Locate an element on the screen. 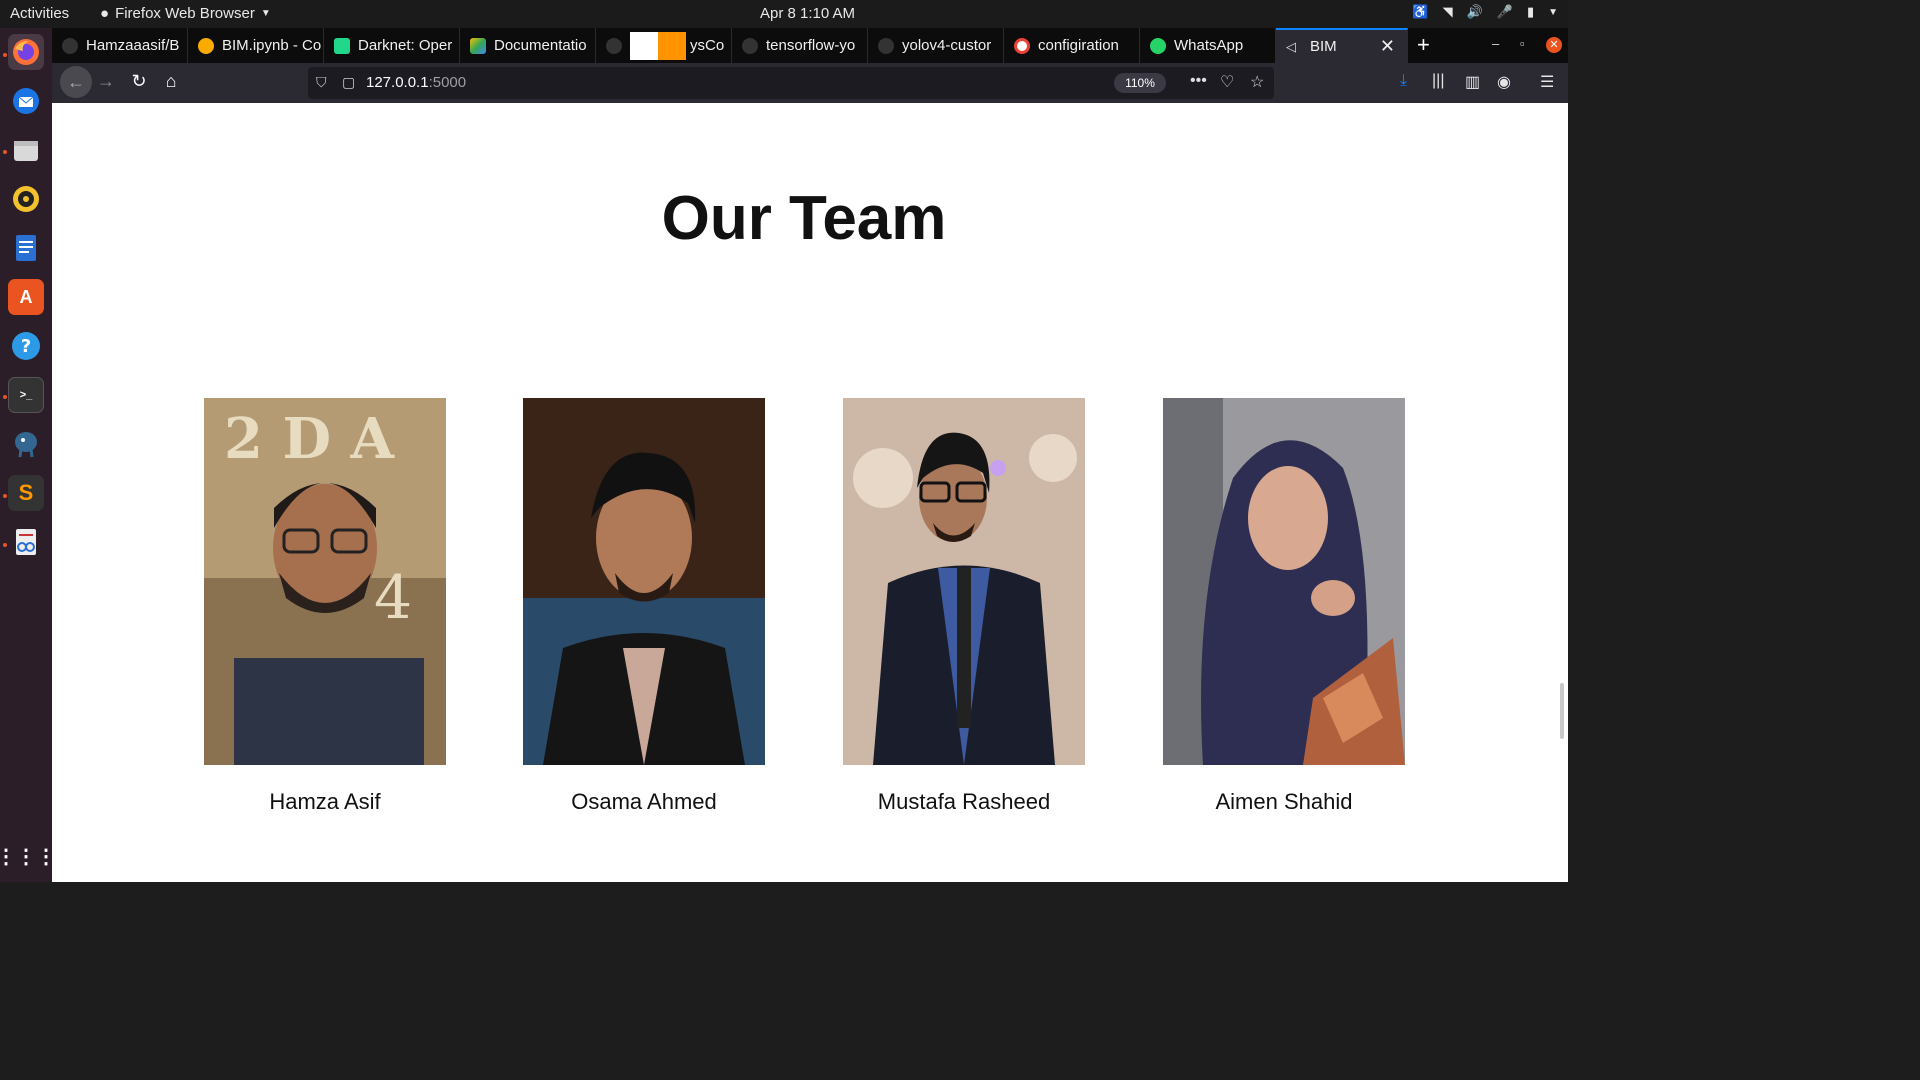 The image size is (1920, 1080). tab-label: tensorflow-yo is located at coordinates (811, 45).